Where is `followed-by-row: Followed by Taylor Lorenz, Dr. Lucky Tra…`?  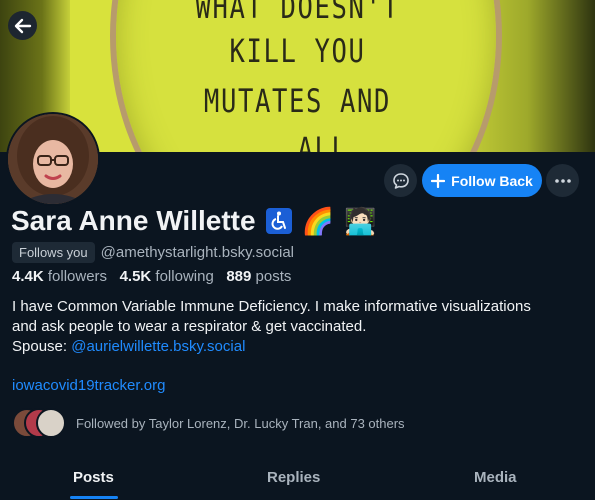 followed-by-row: Followed by Taylor Lorenz, Dr. Lucky Tra… is located at coordinates (208, 423).